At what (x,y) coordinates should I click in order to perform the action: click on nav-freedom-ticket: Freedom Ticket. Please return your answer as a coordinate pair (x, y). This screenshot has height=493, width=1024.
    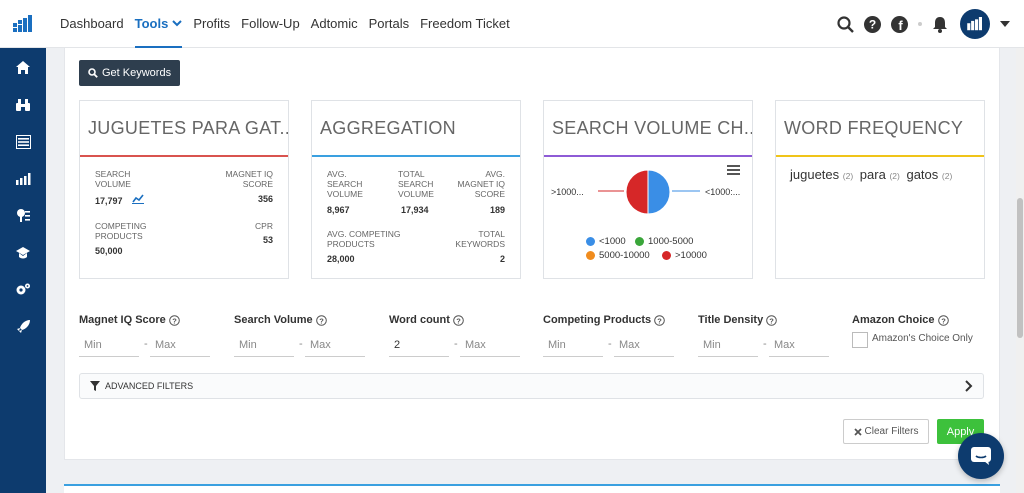
    Looking at the image, I should click on (465, 24).